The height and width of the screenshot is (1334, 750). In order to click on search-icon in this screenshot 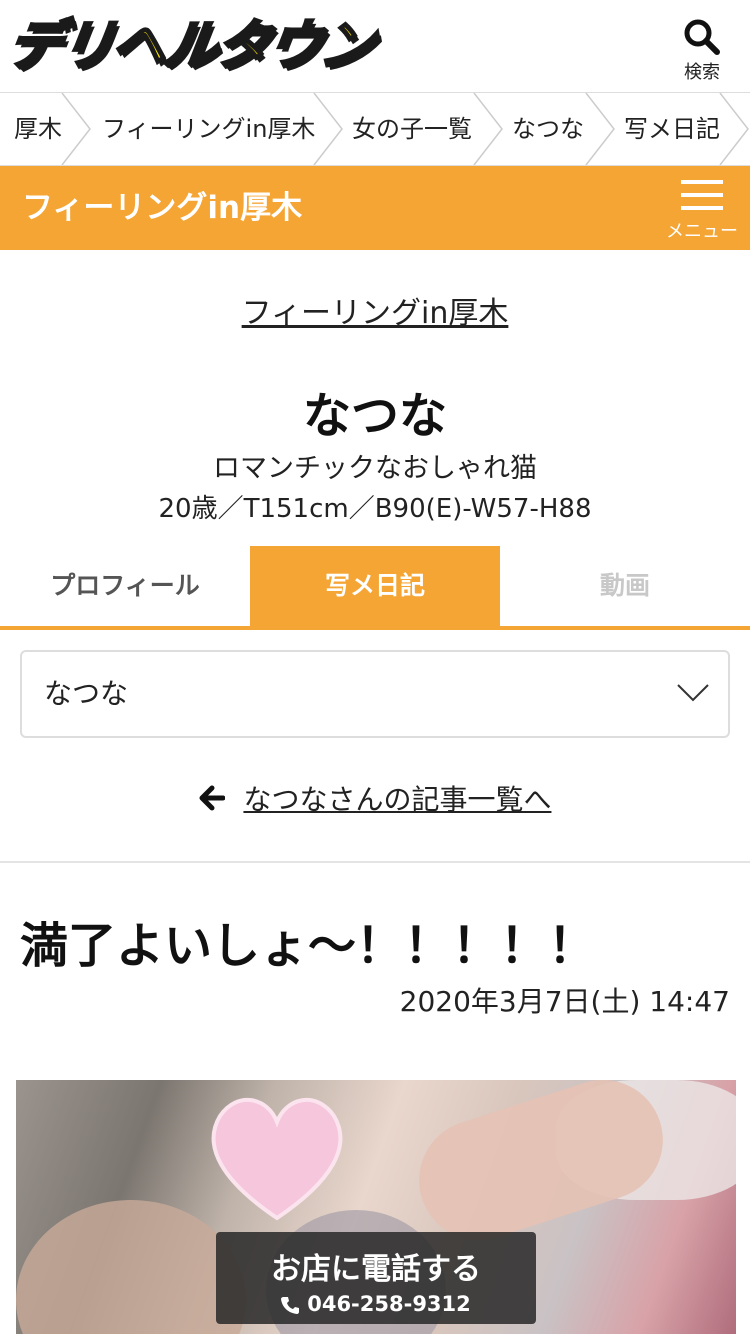, I will do `click(702, 37)`.